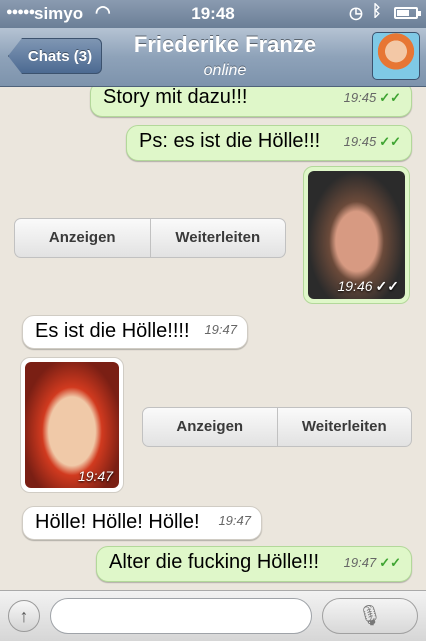 The image size is (426, 641). I want to click on message-outgoing: Alter die fucking Hölle!!! 19:47 ✓✓, so click(254, 564).